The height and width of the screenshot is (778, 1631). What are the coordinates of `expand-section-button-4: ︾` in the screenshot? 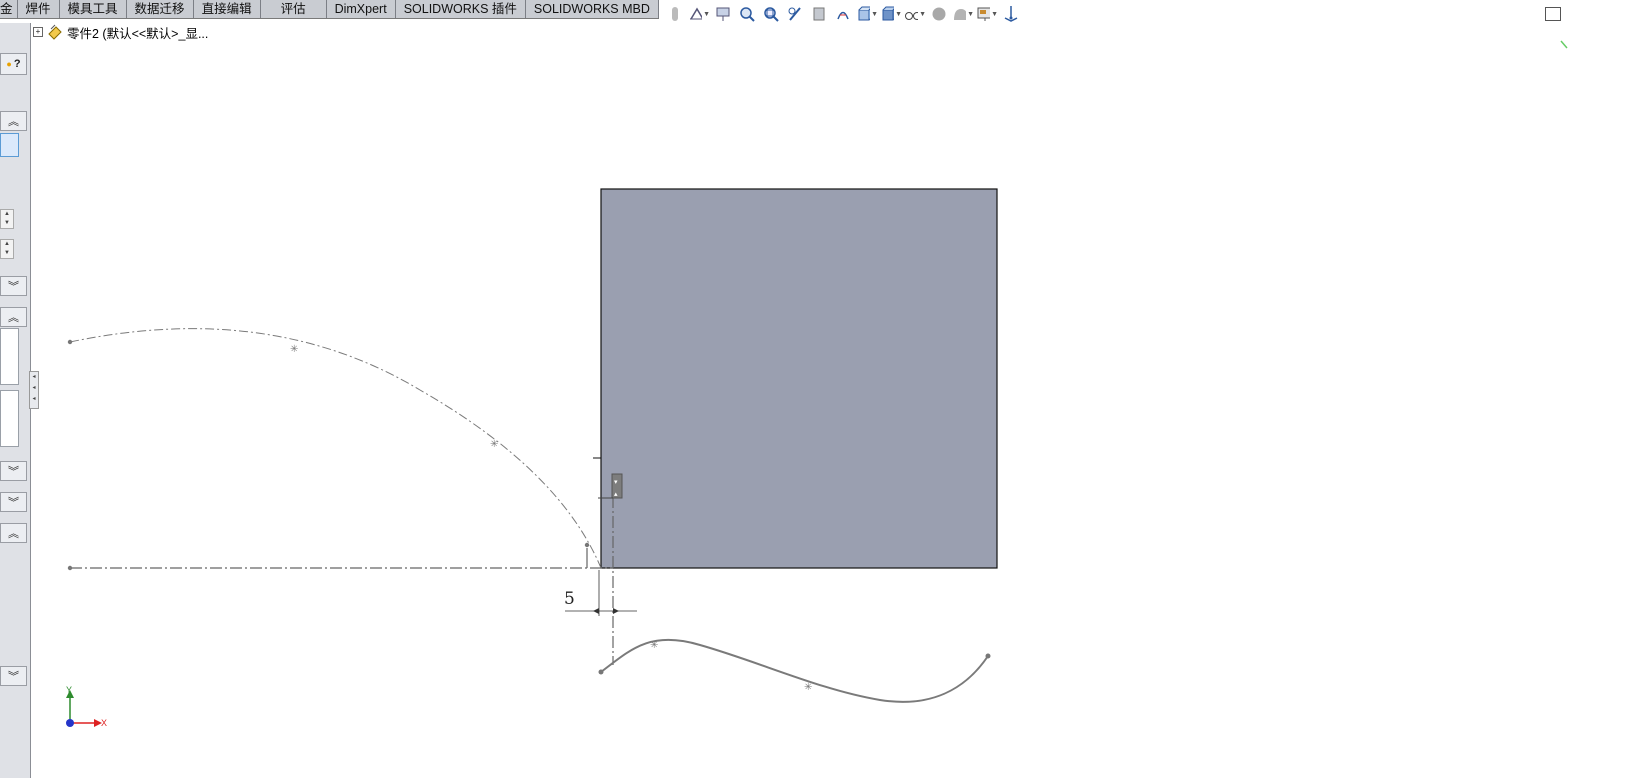 It's located at (13, 676).